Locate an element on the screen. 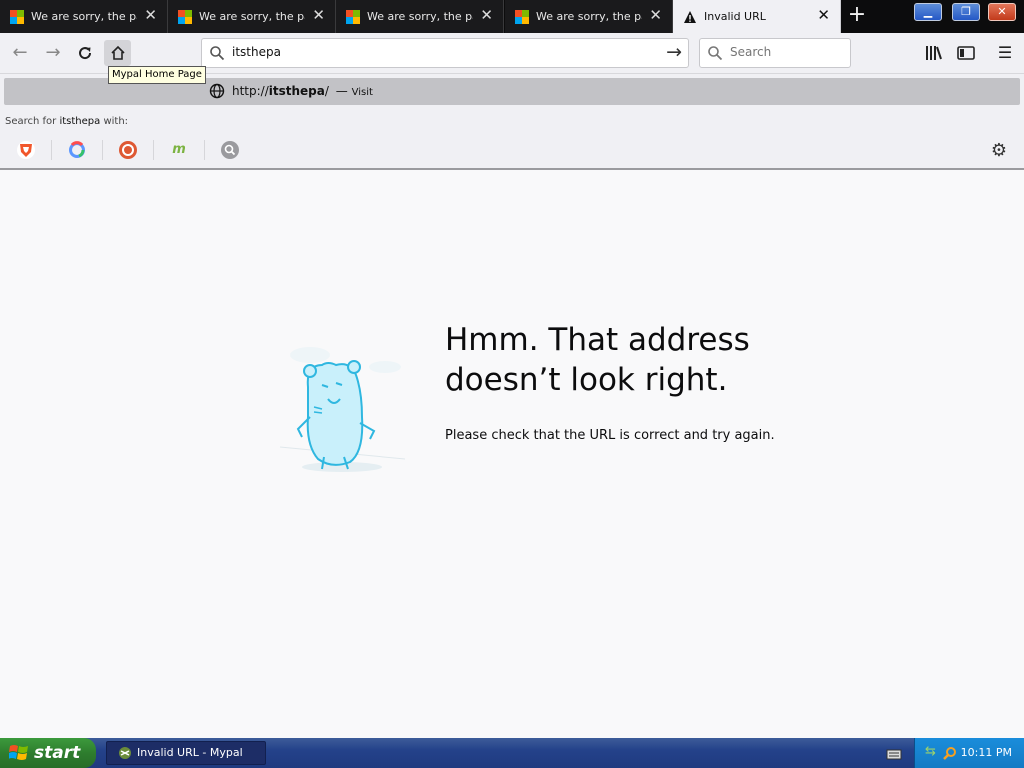  brave-icon is located at coordinates (26, 150).